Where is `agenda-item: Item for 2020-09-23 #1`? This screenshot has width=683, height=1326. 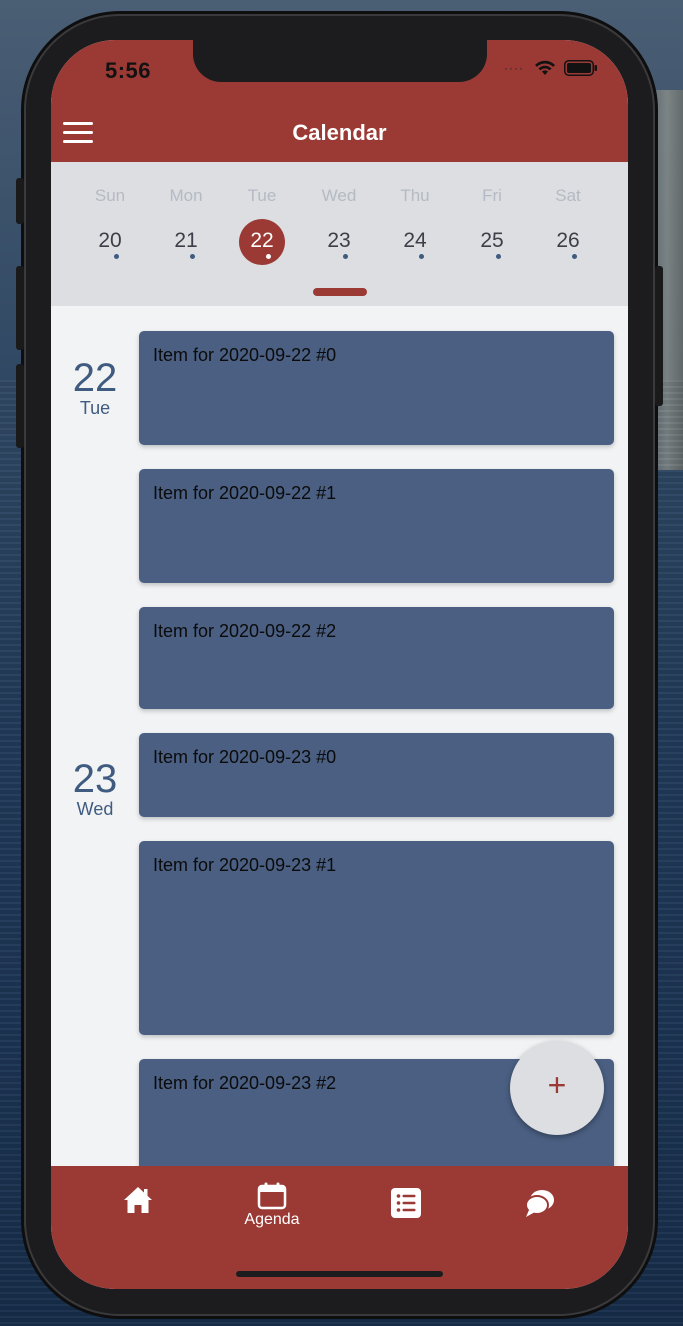 agenda-item: Item for 2020-09-23 #1 is located at coordinates (376, 938).